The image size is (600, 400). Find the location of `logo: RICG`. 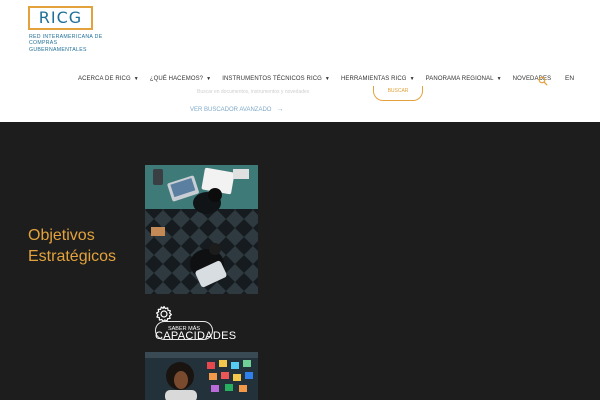

logo: RICG is located at coordinates (60, 18).